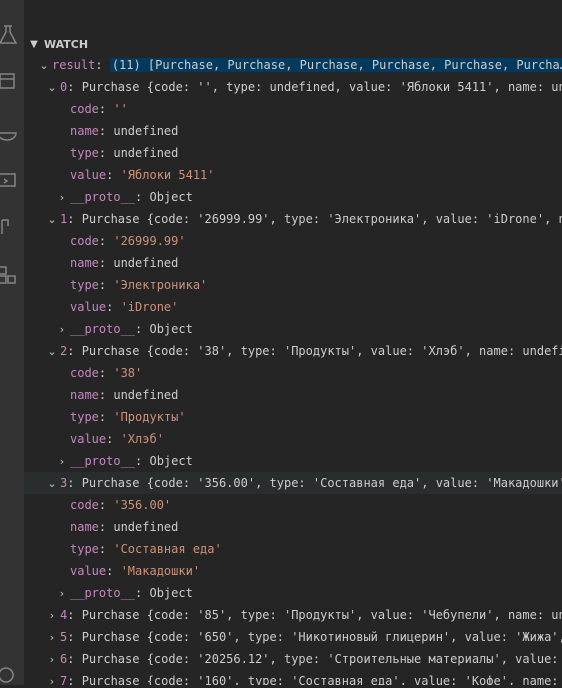  I want to click on property-row: code: '26999.99', so click(293, 241).